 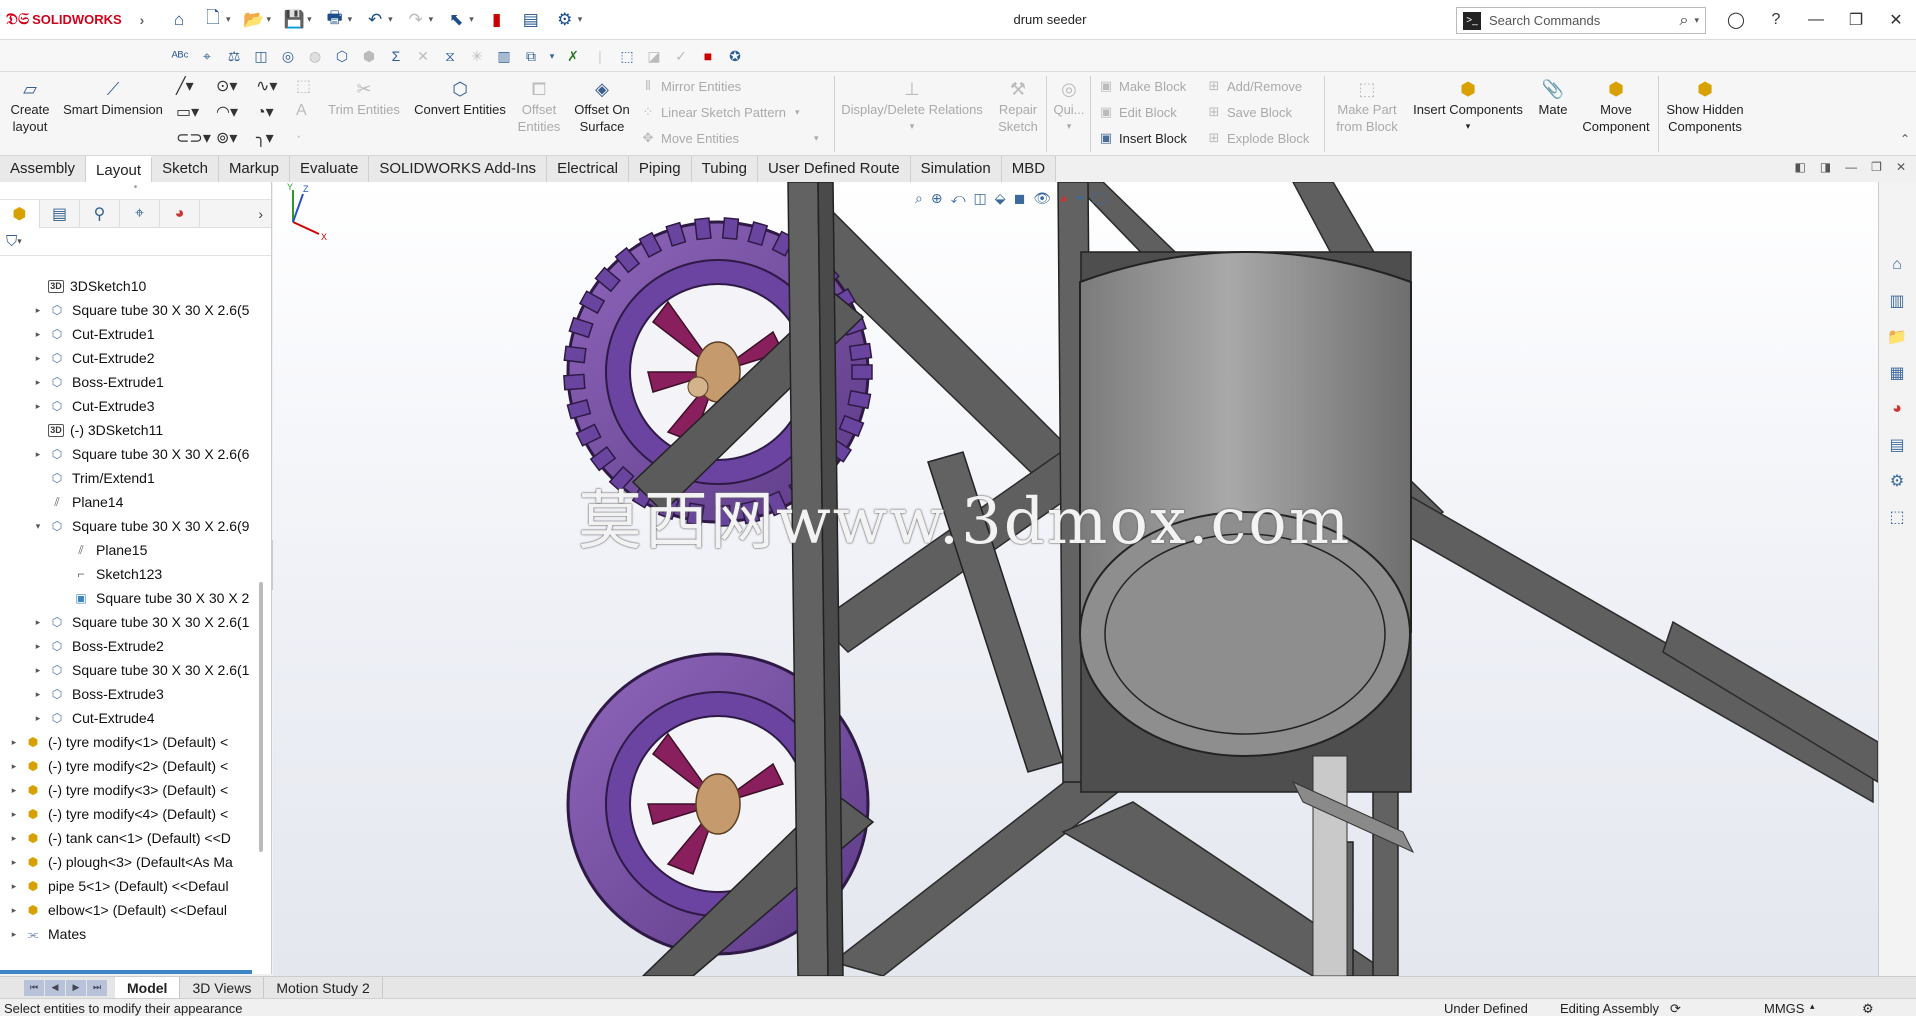 I want to click on tab-sketch: Sketch, so click(x=185, y=169).